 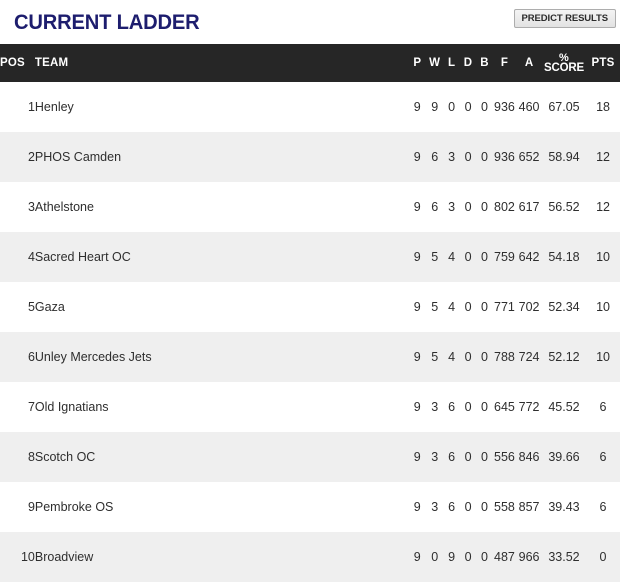 What do you see at coordinates (222, 107) in the screenshot?
I see `cell-team-name: Henley` at bounding box center [222, 107].